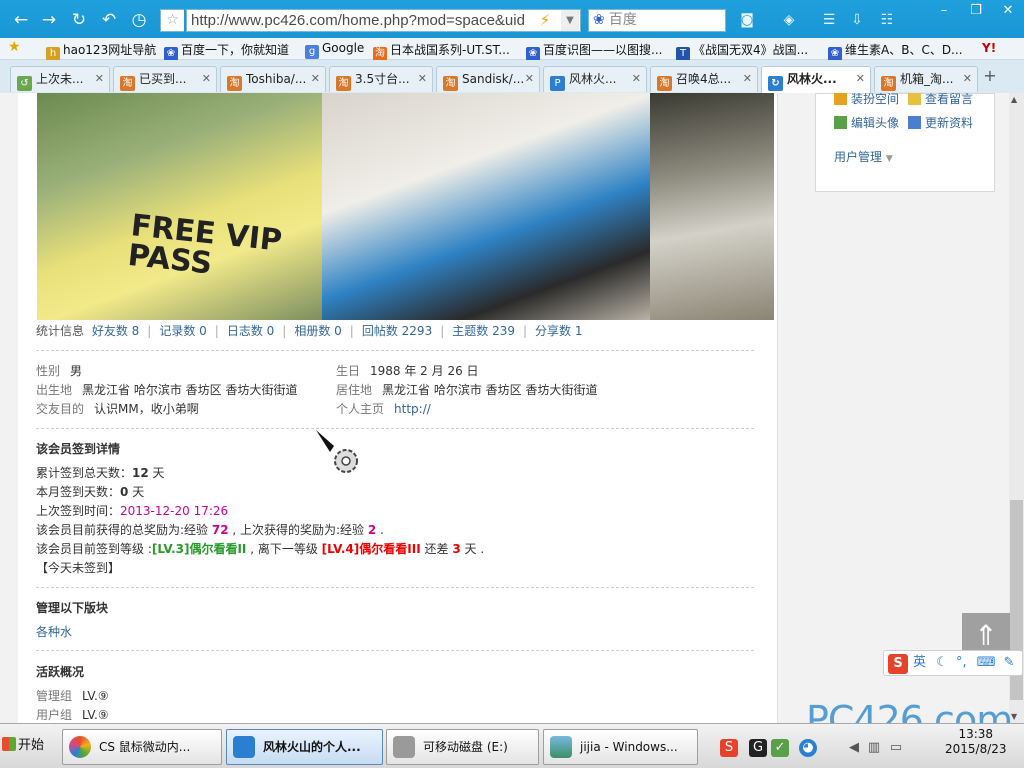  I want to click on user-manage-menu: 用户管理 ▼, so click(863, 156).